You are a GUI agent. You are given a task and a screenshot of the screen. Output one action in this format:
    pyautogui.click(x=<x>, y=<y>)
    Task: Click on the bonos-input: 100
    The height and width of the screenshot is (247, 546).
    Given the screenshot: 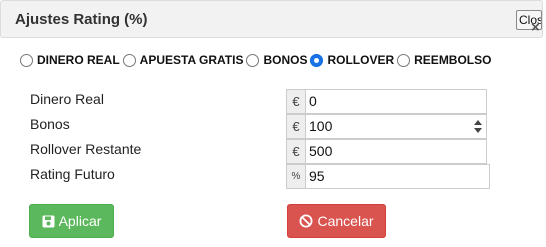 What is the action you would take?
    pyautogui.click(x=320, y=126)
    